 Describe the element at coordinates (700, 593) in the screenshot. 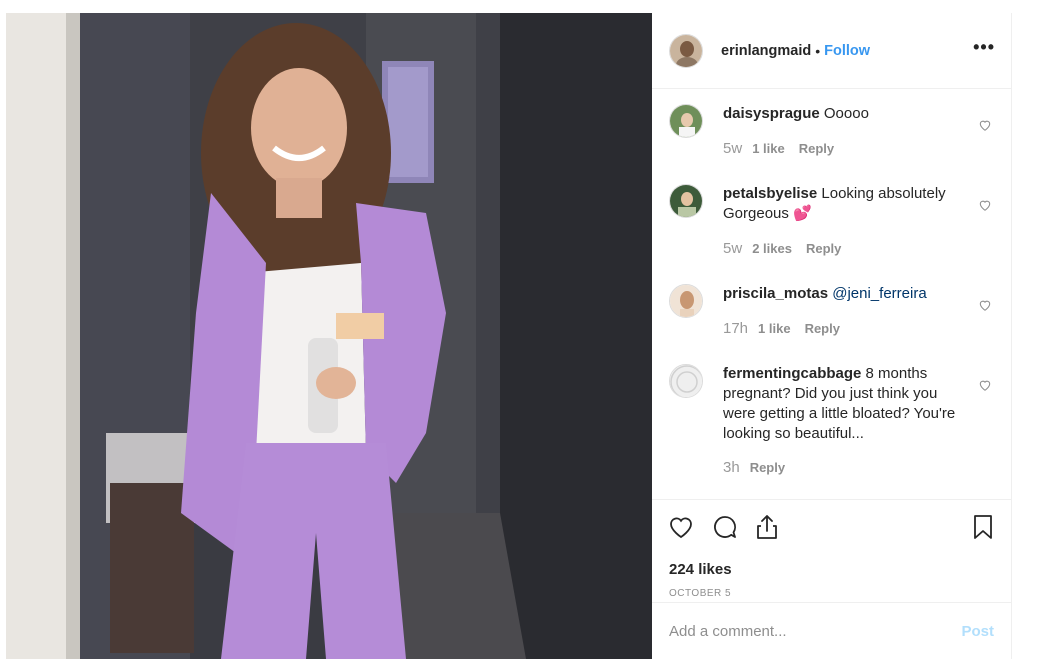

I see `post-date: OCTOBER 5` at that location.